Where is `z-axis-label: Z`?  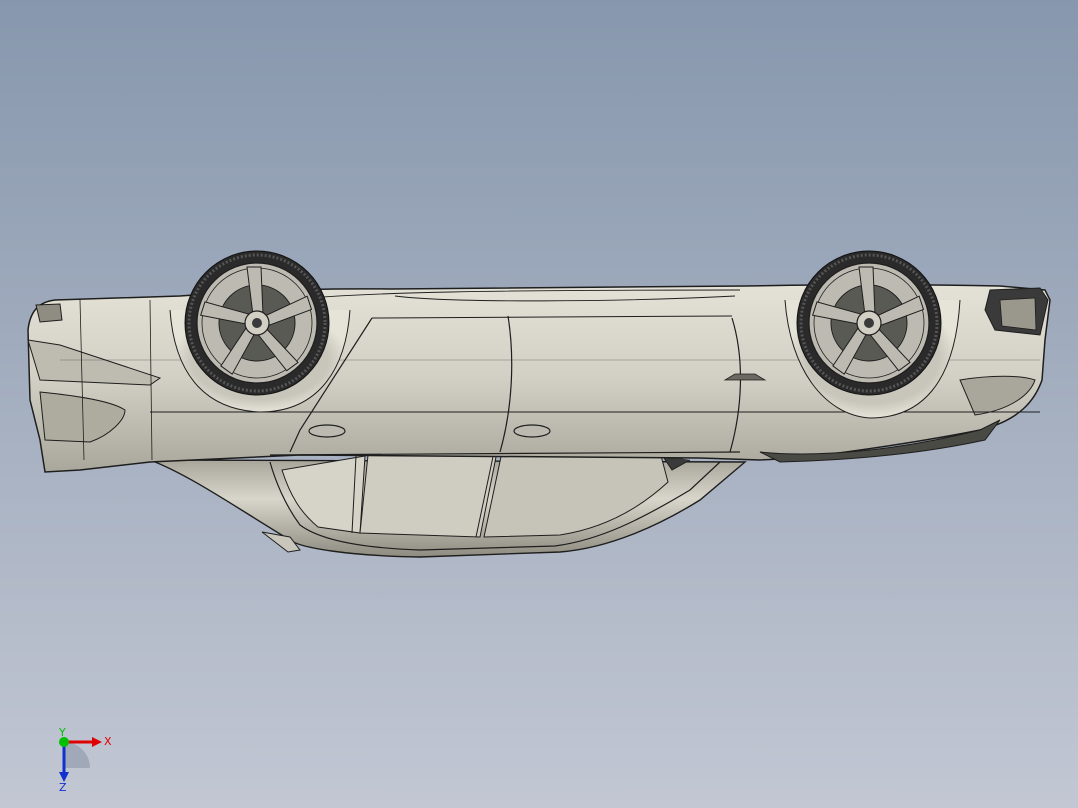 z-axis-label: Z is located at coordinates (63, 786).